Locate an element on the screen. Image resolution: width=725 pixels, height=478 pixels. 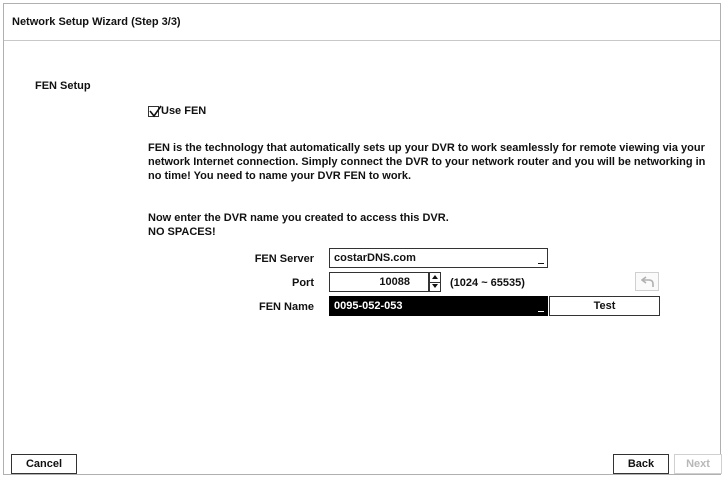
port-decrement-button is located at coordinates (435, 286).